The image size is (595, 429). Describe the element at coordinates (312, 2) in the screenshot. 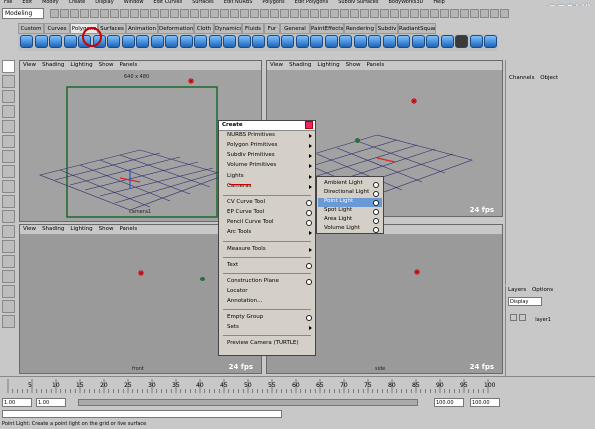

I see `menu-edit-polygons: Edit Polygons` at that location.